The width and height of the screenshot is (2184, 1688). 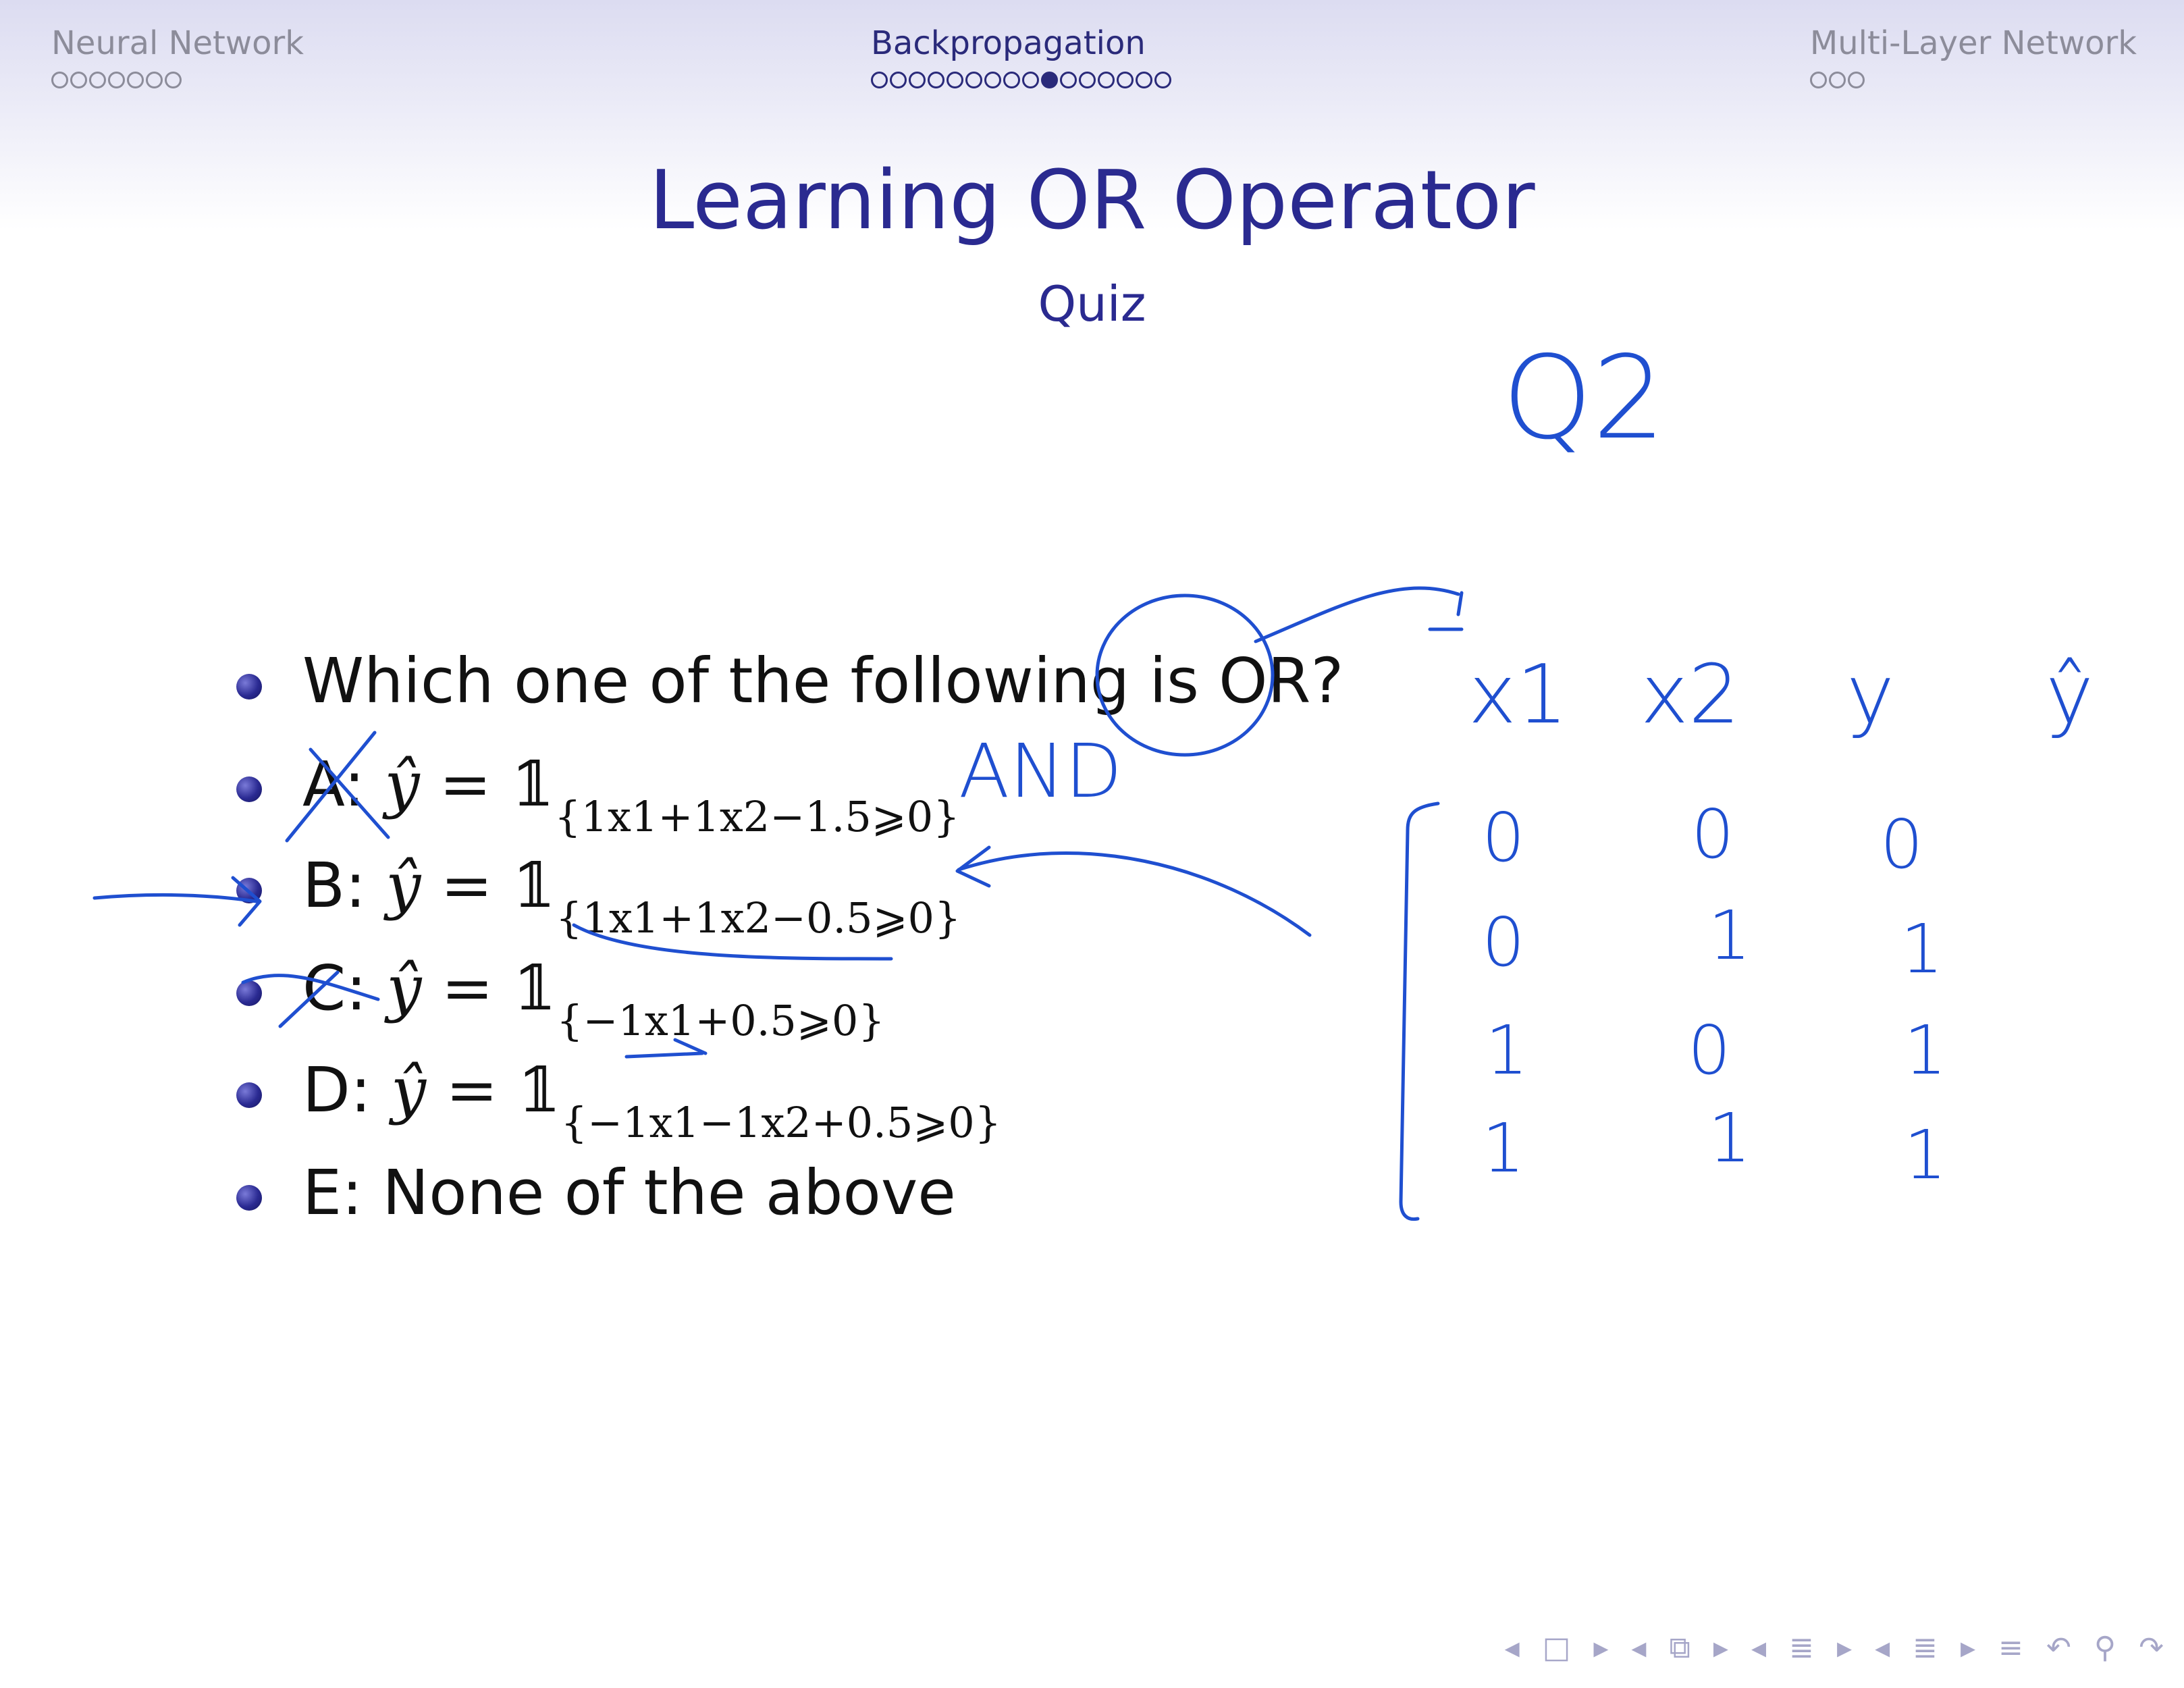 What do you see at coordinates (1925, 1648) in the screenshot?
I see `slide-icon: ≣` at bounding box center [1925, 1648].